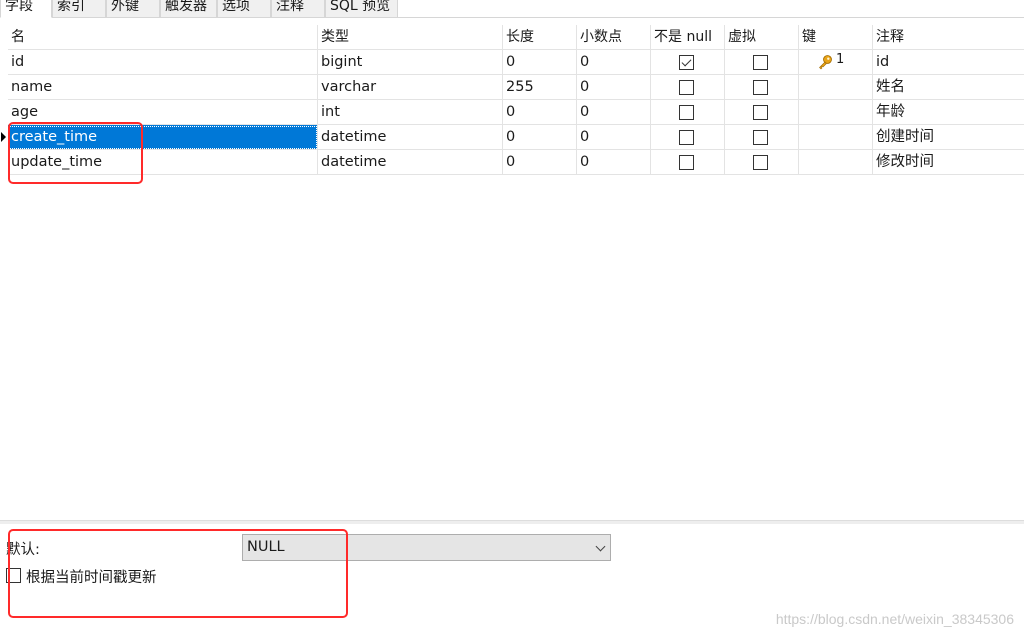 The height and width of the screenshot is (638, 1024). I want to click on field-comment-cell: 年龄, so click(948, 112).